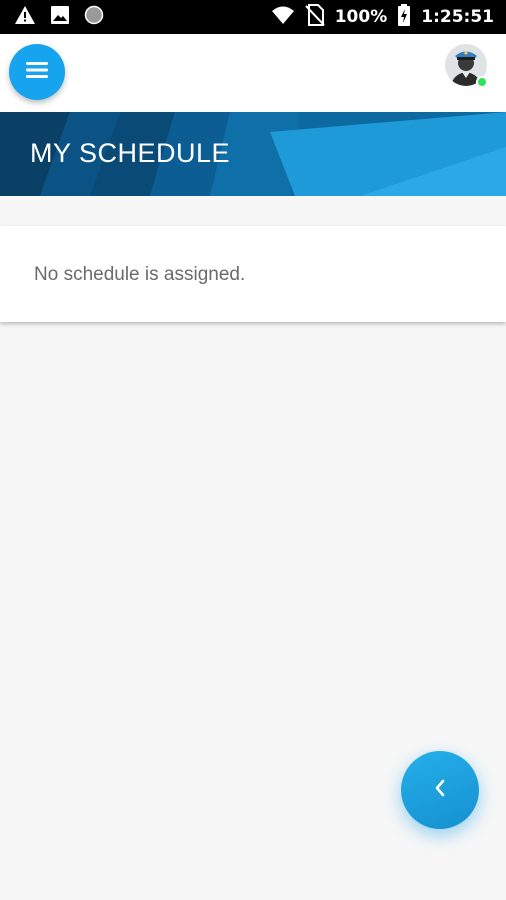  I want to click on hamburger-menu-icon, so click(37, 72).